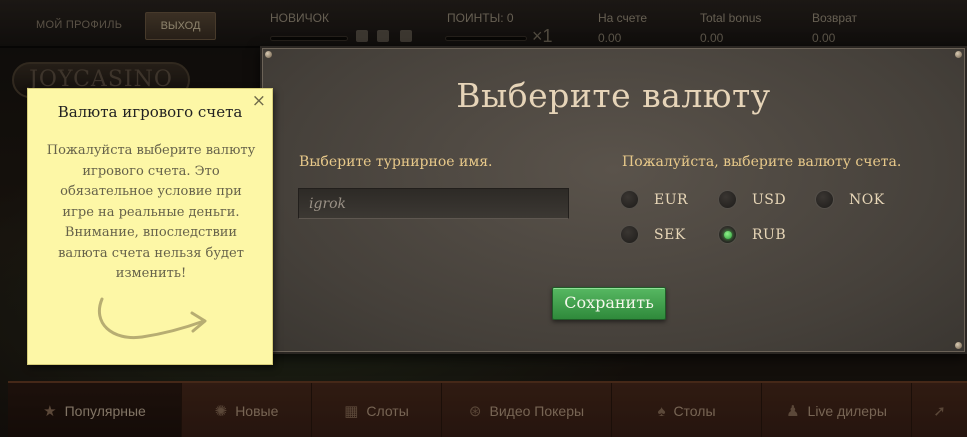  What do you see at coordinates (152, 318) in the screenshot?
I see `curved-arrow-icon` at bounding box center [152, 318].